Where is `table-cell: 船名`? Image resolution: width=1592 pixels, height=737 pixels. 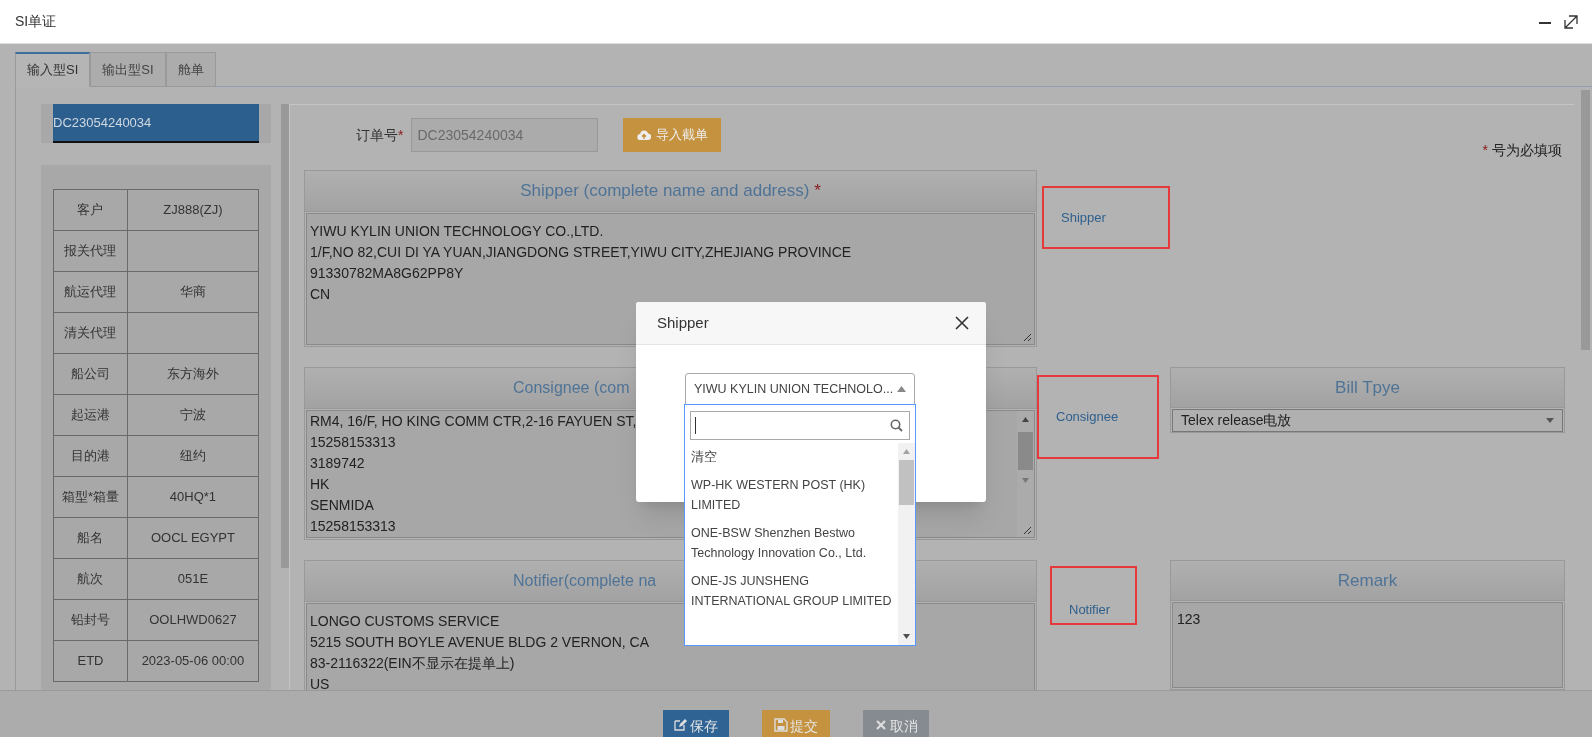 table-cell: 船名 is located at coordinates (90, 538).